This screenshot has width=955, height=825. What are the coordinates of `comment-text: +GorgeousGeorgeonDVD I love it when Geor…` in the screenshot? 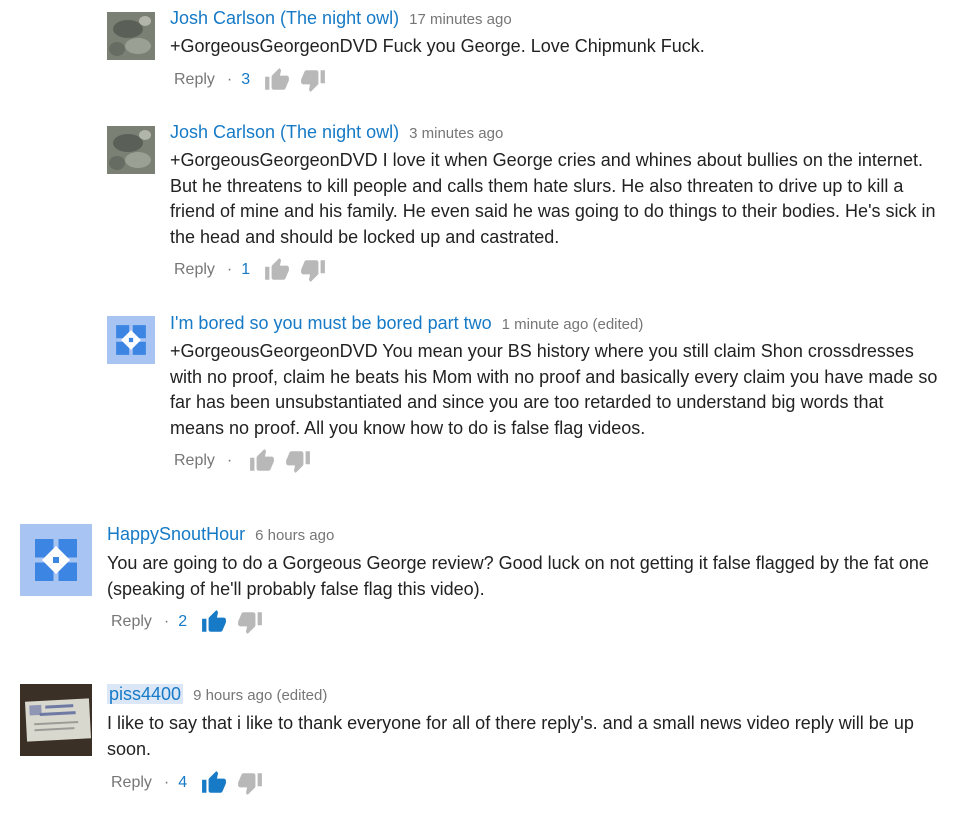 It's located at (553, 198).